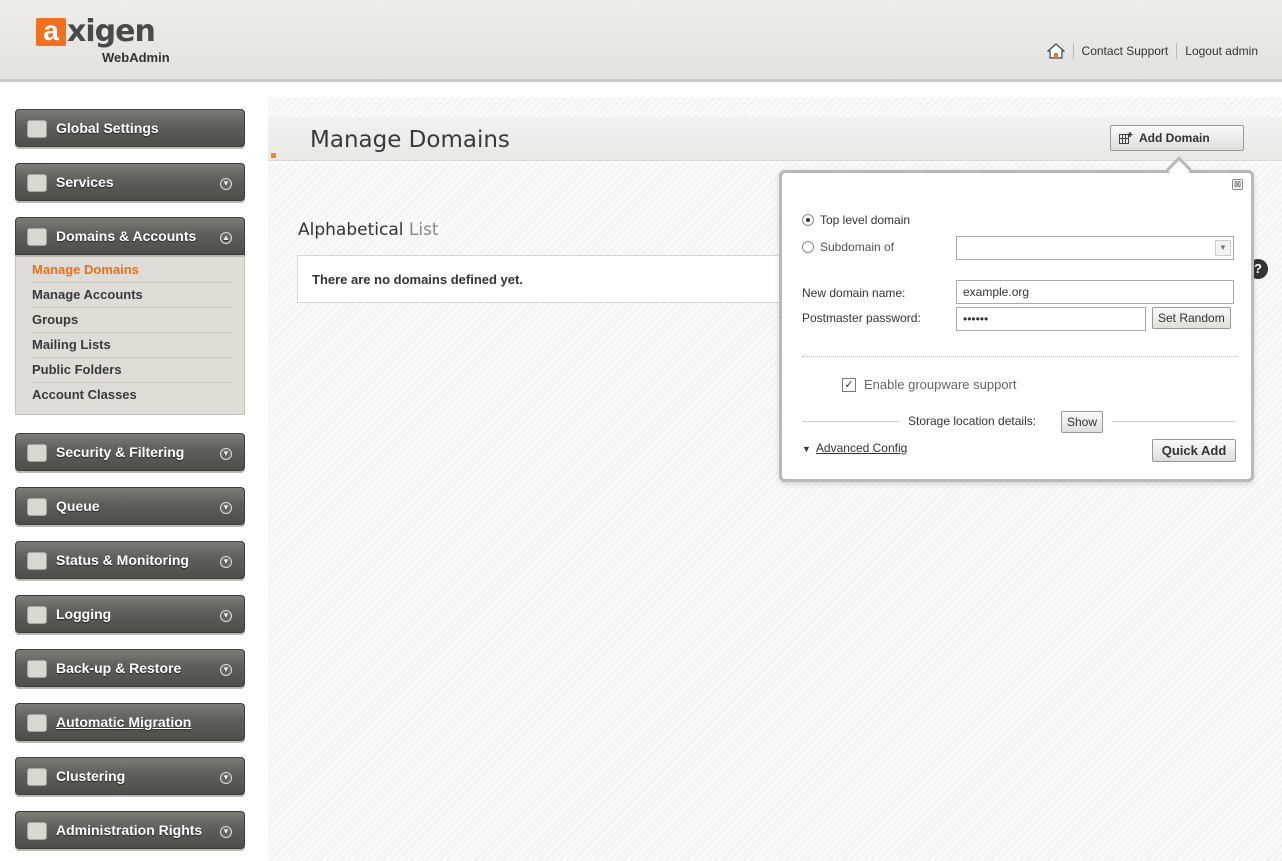  I want to click on top-level-label: Top level domain, so click(865, 220).